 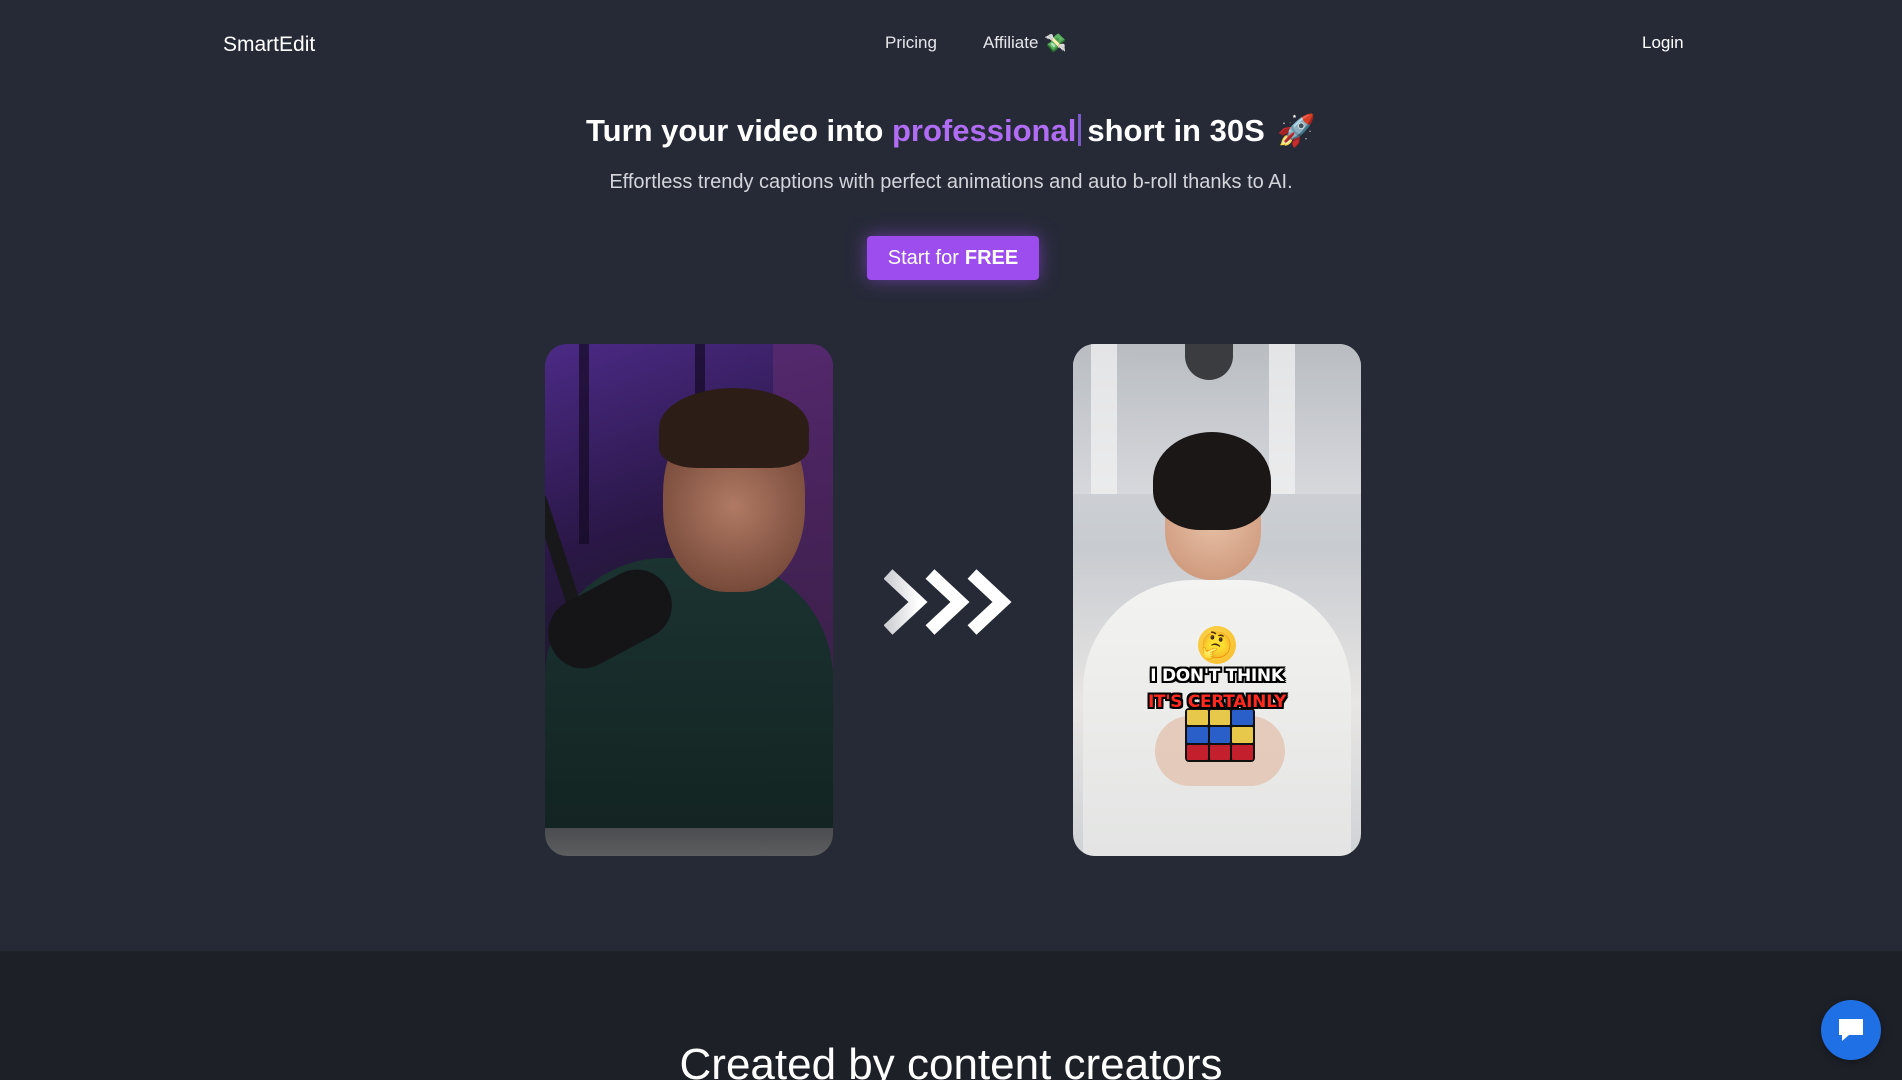 What do you see at coordinates (991, 257) in the screenshot?
I see `cta-label-bold: FREE` at bounding box center [991, 257].